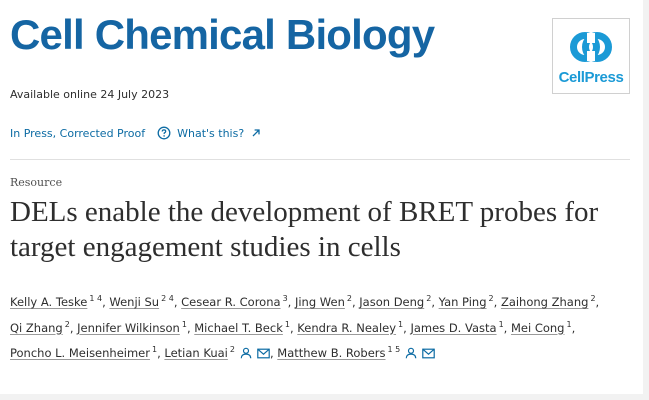 This screenshot has height=400, width=649. I want to click on author-name-link: Kelly A. Teske, so click(48, 302).